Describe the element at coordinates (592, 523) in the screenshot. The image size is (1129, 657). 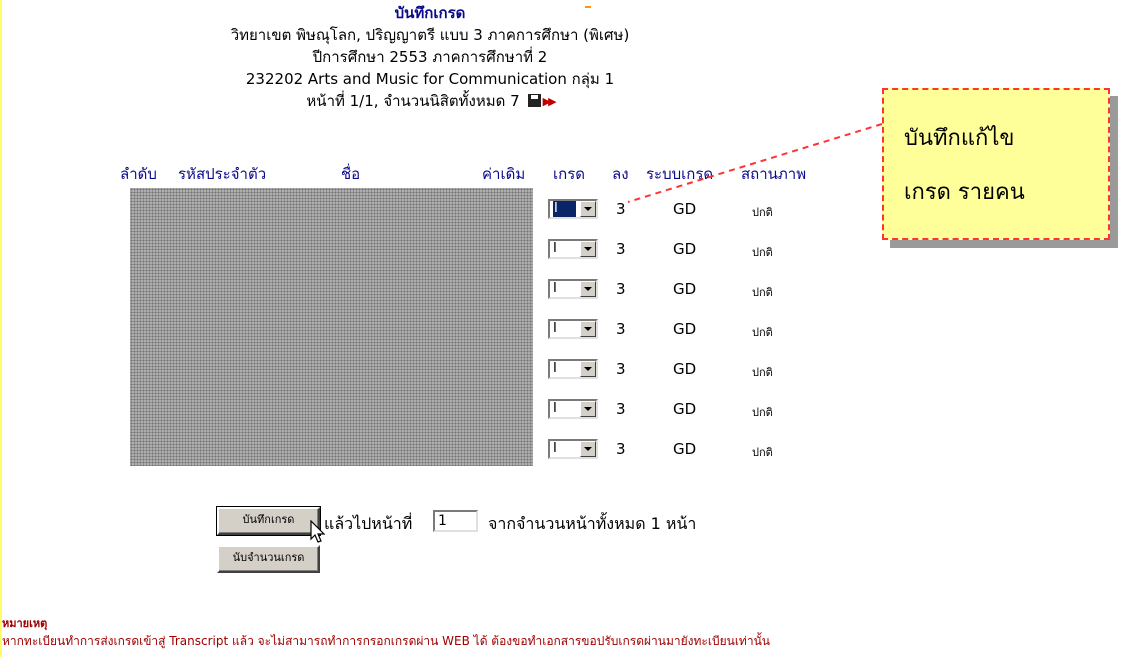
I see `total-pages-label: จากจำนวนหน้าทั้งหมด 1 หน้า` at that location.